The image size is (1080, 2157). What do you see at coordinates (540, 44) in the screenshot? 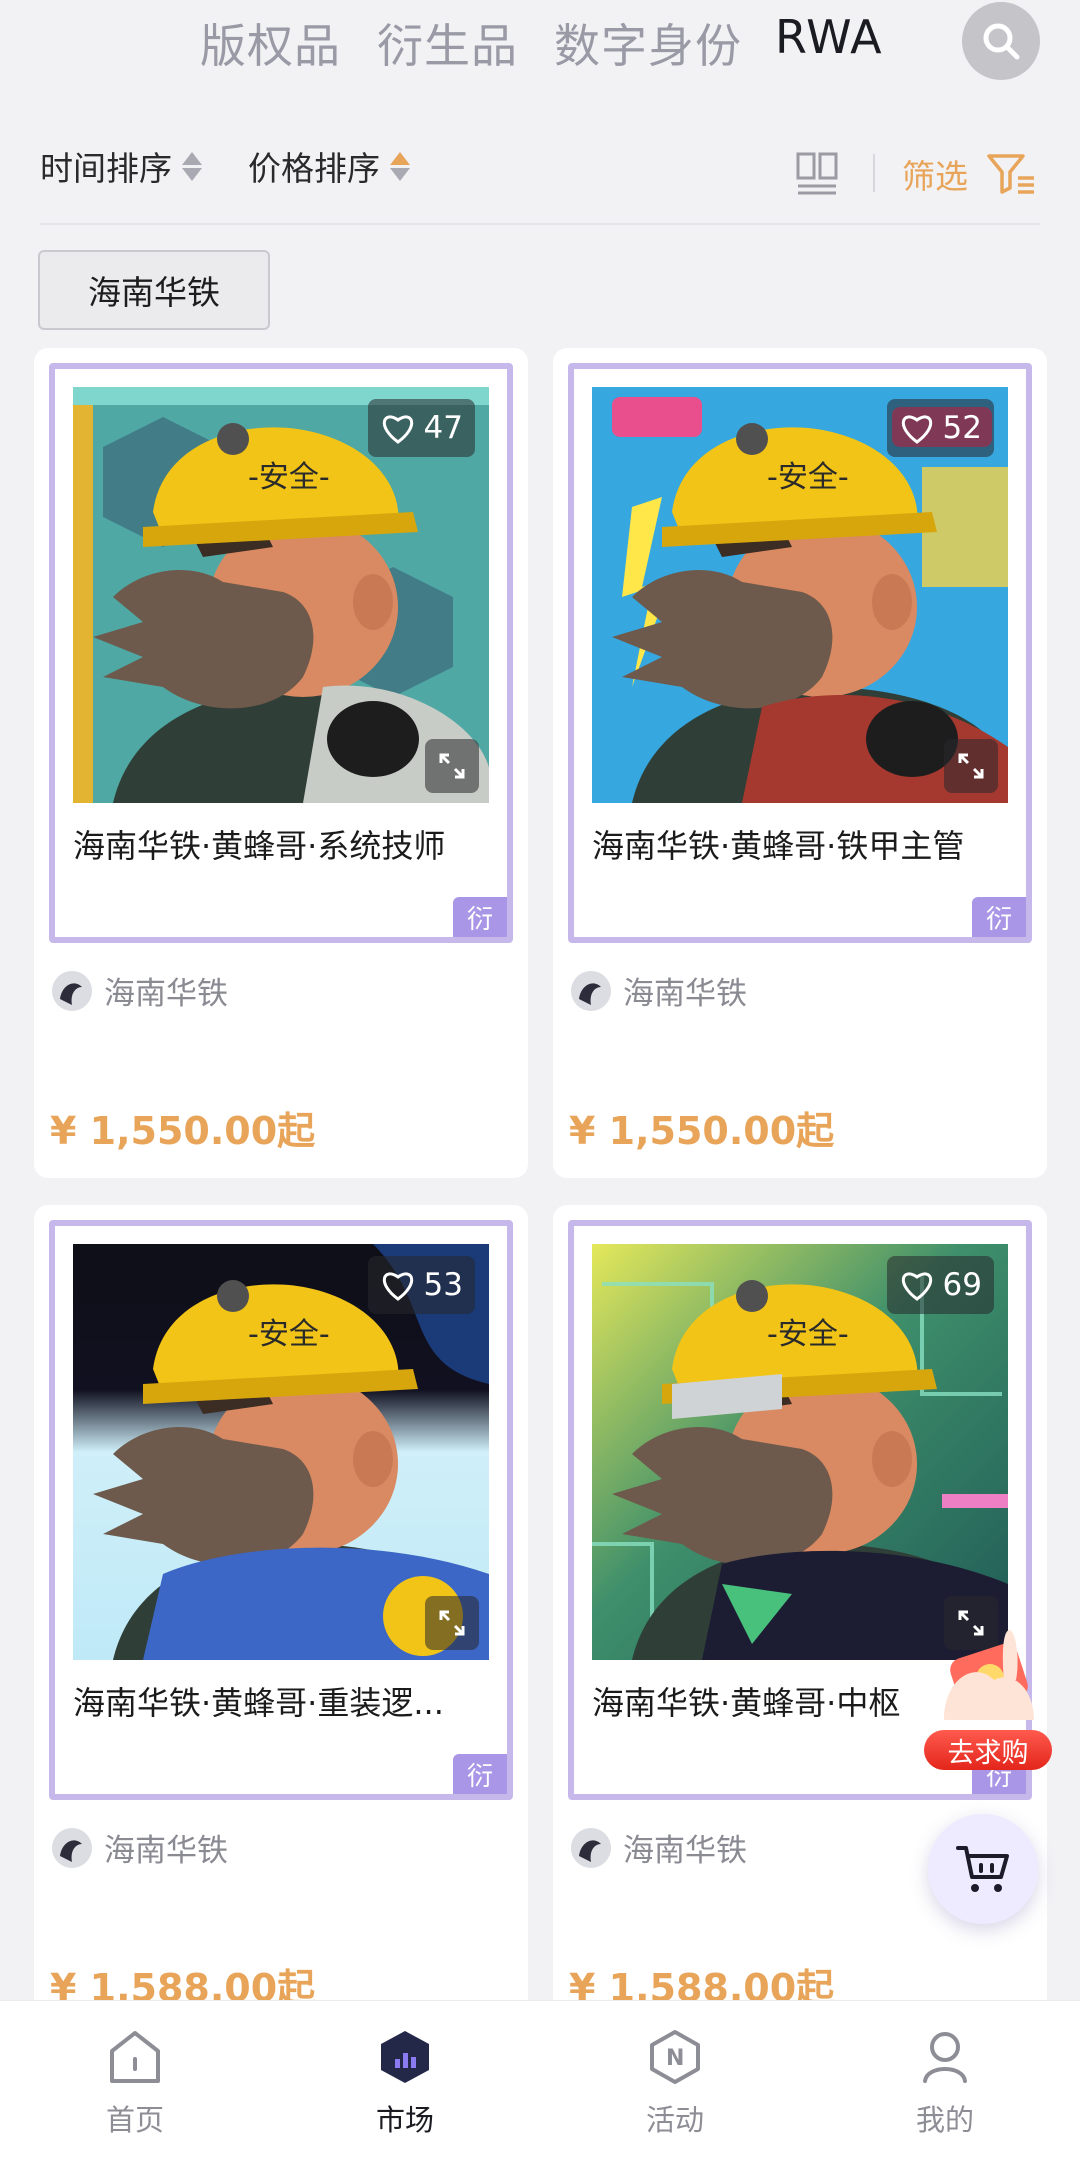
I see `category-tabs: 版权品 衍生品 数字身份 RWA` at bounding box center [540, 44].